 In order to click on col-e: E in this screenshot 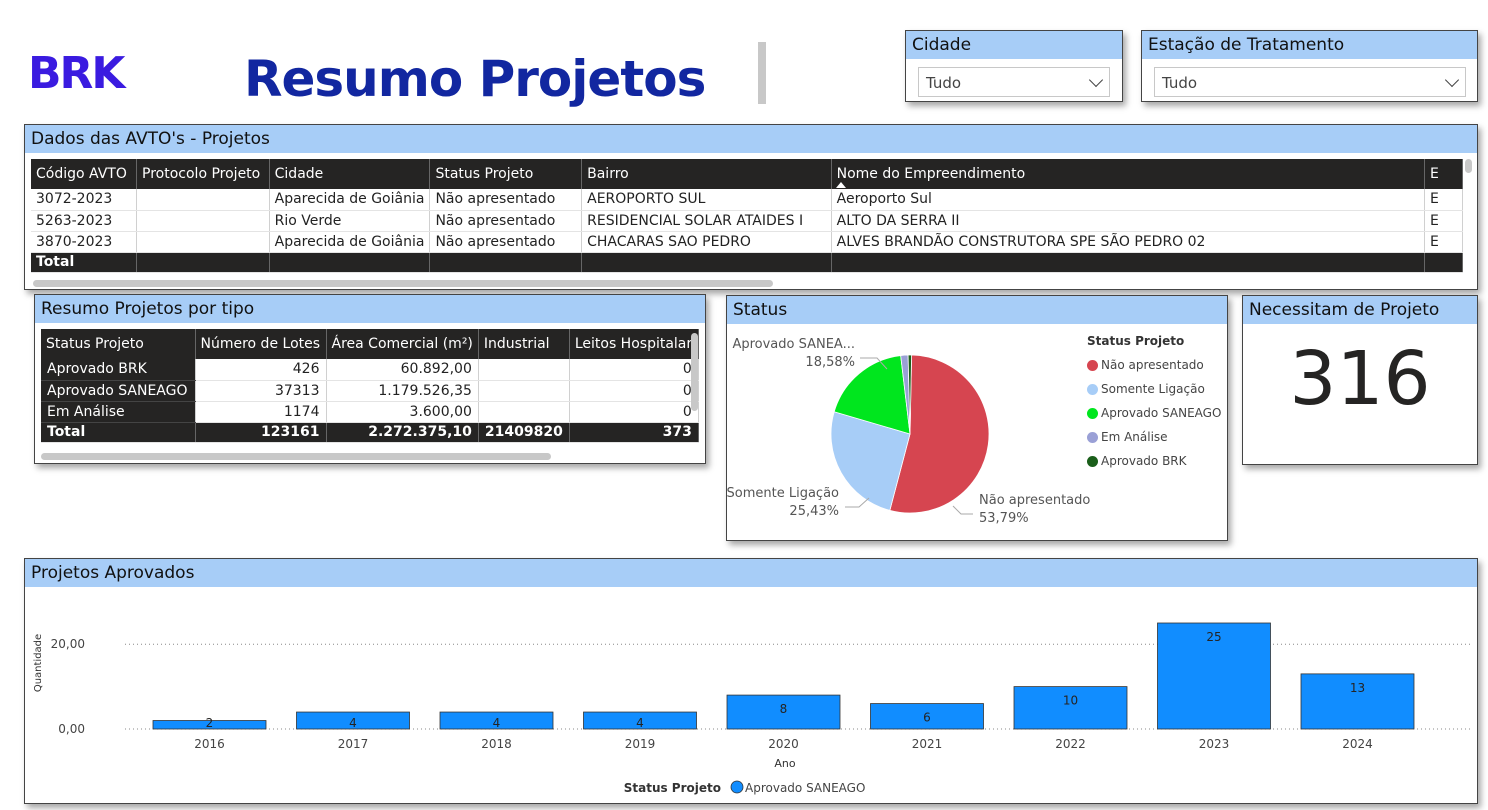, I will do `click(1443, 174)`.